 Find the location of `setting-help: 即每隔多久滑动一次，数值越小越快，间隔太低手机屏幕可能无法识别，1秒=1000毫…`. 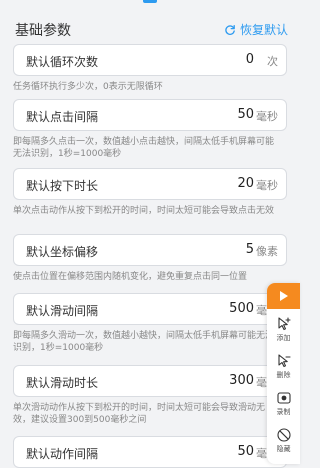

setting-help: 即每隔多久滑动一次，数值越小越快，间隔太低手机屏幕可能无法识别，1秒=1000毫… is located at coordinates (144, 342).